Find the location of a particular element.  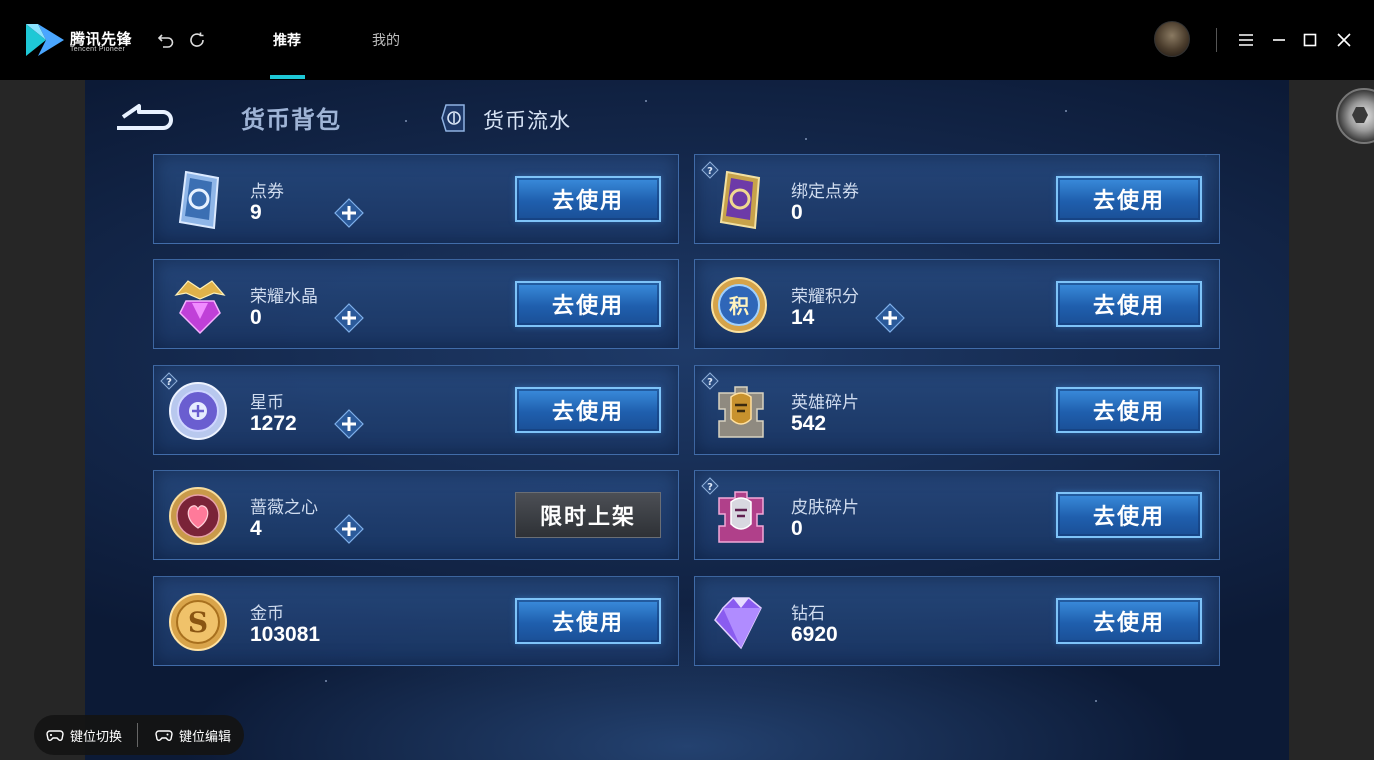

page-title: 货币背包 is located at coordinates (291, 120).